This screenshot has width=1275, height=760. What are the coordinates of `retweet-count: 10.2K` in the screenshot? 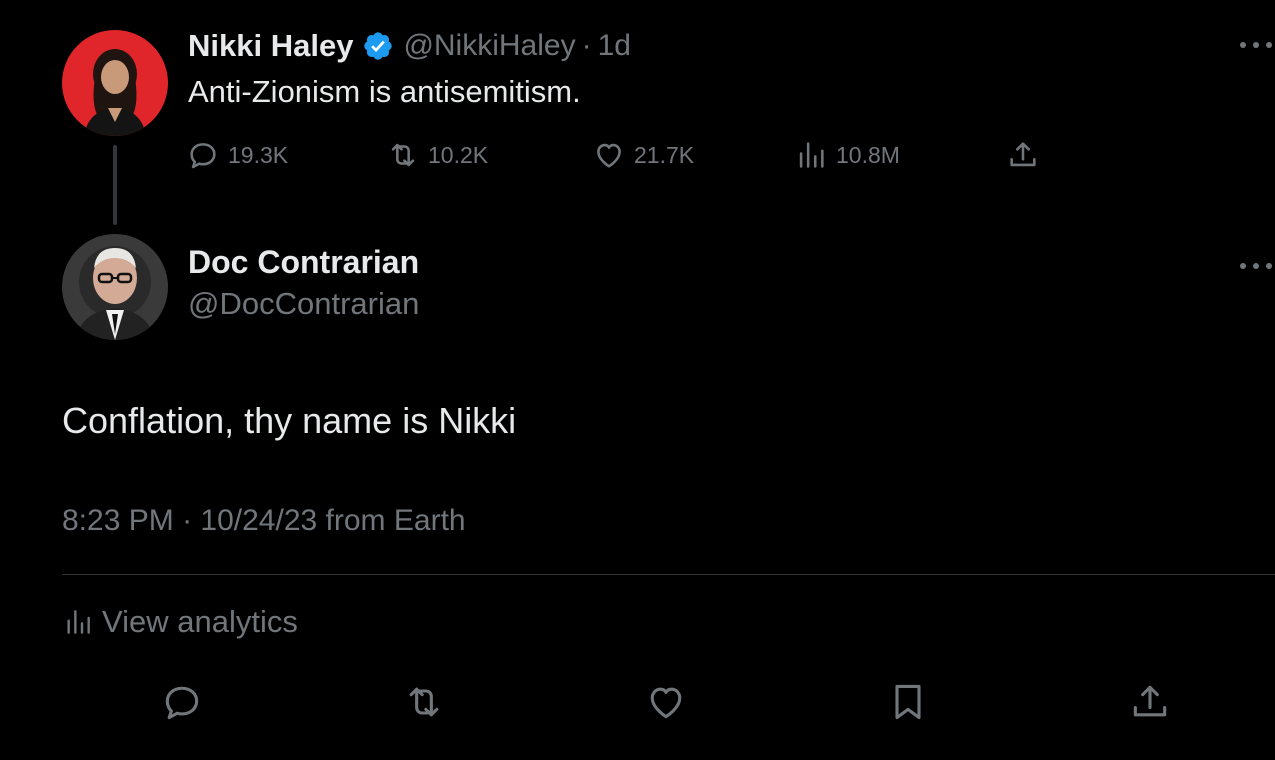 It's located at (458, 154).